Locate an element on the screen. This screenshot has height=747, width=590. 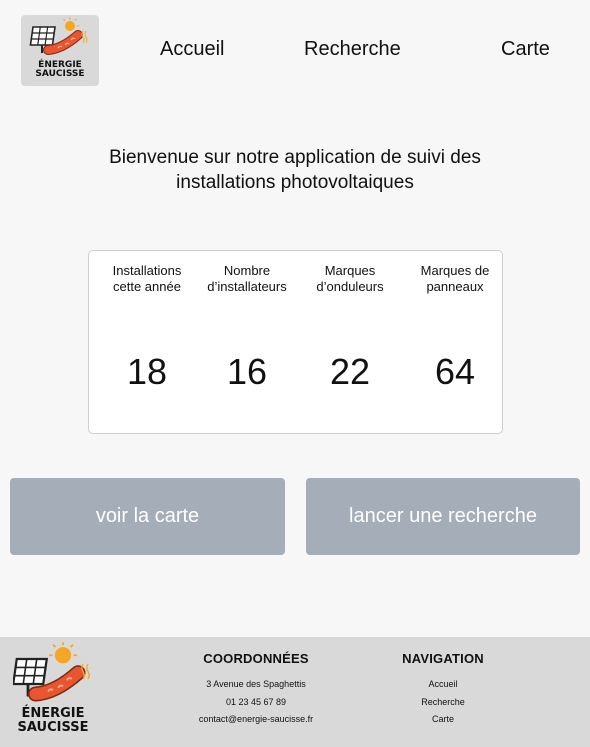
footer-logo: ÉNERGIE SAUCISSE is located at coordinates (53, 691).